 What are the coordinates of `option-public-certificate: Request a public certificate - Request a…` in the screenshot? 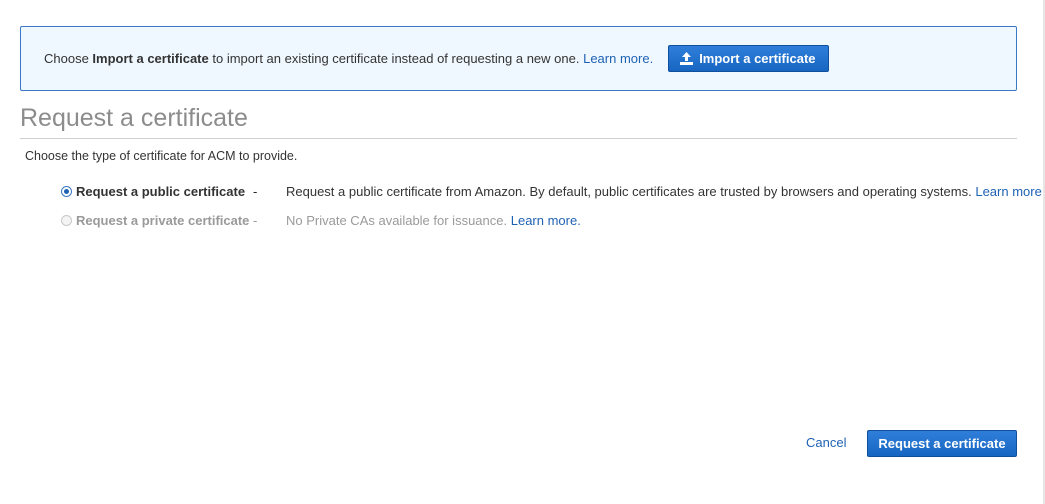 It's located at (553, 191).